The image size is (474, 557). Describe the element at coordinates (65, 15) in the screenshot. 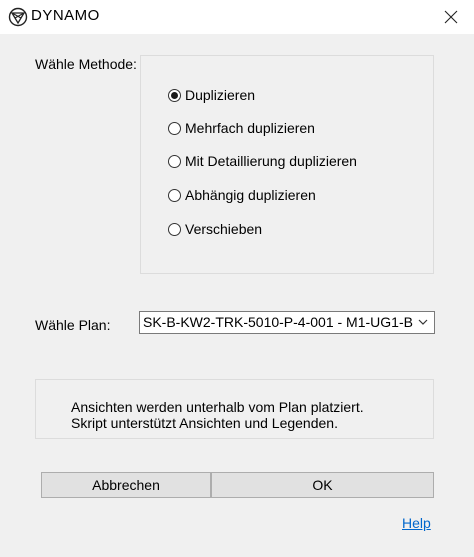

I see `window-title: DYNAMO` at that location.